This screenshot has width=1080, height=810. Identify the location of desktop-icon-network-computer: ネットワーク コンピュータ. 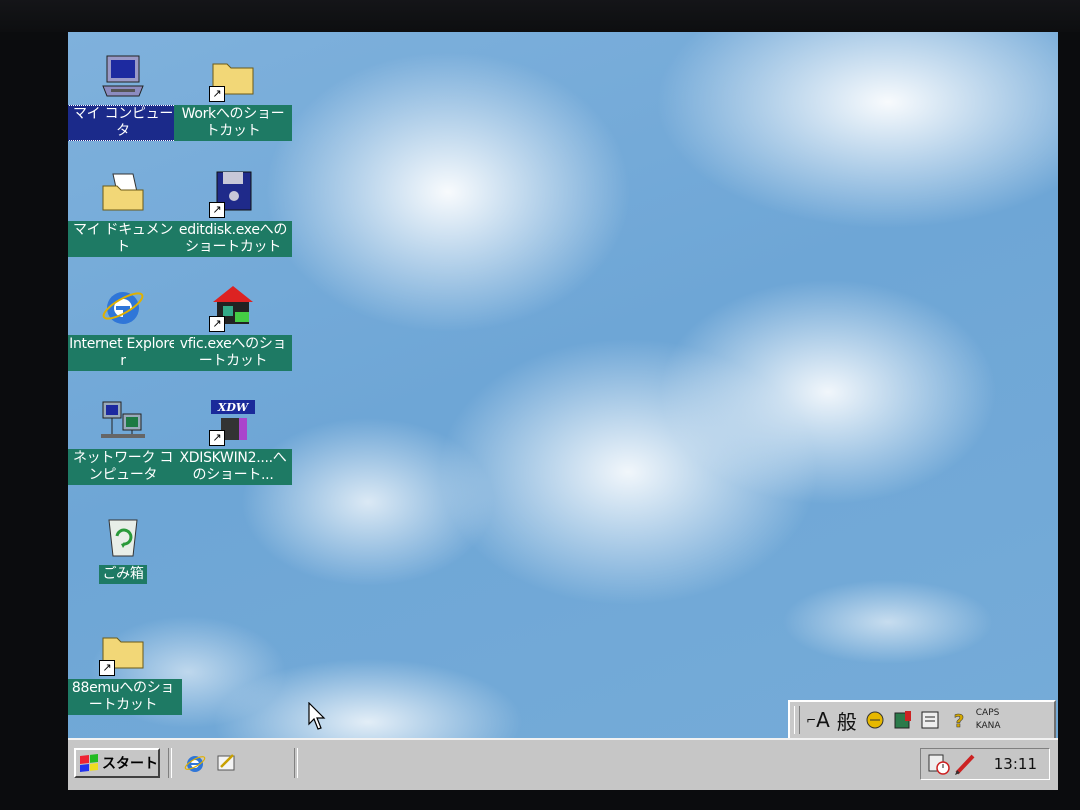
(125, 439).